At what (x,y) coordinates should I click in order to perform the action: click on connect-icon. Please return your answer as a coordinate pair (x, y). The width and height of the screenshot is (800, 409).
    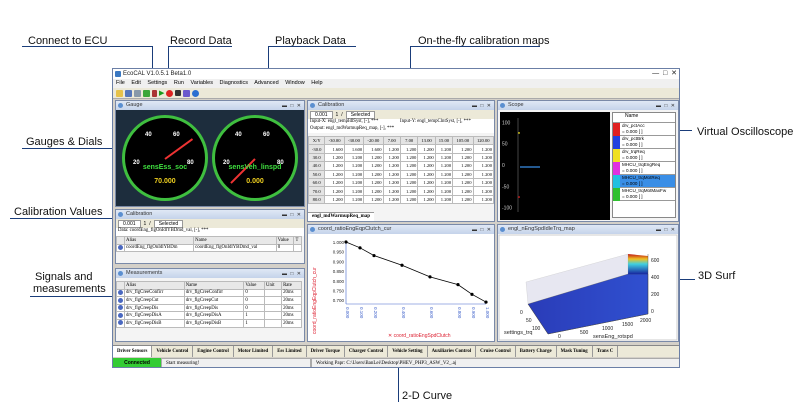
    Looking at the image, I should click on (146, 93).